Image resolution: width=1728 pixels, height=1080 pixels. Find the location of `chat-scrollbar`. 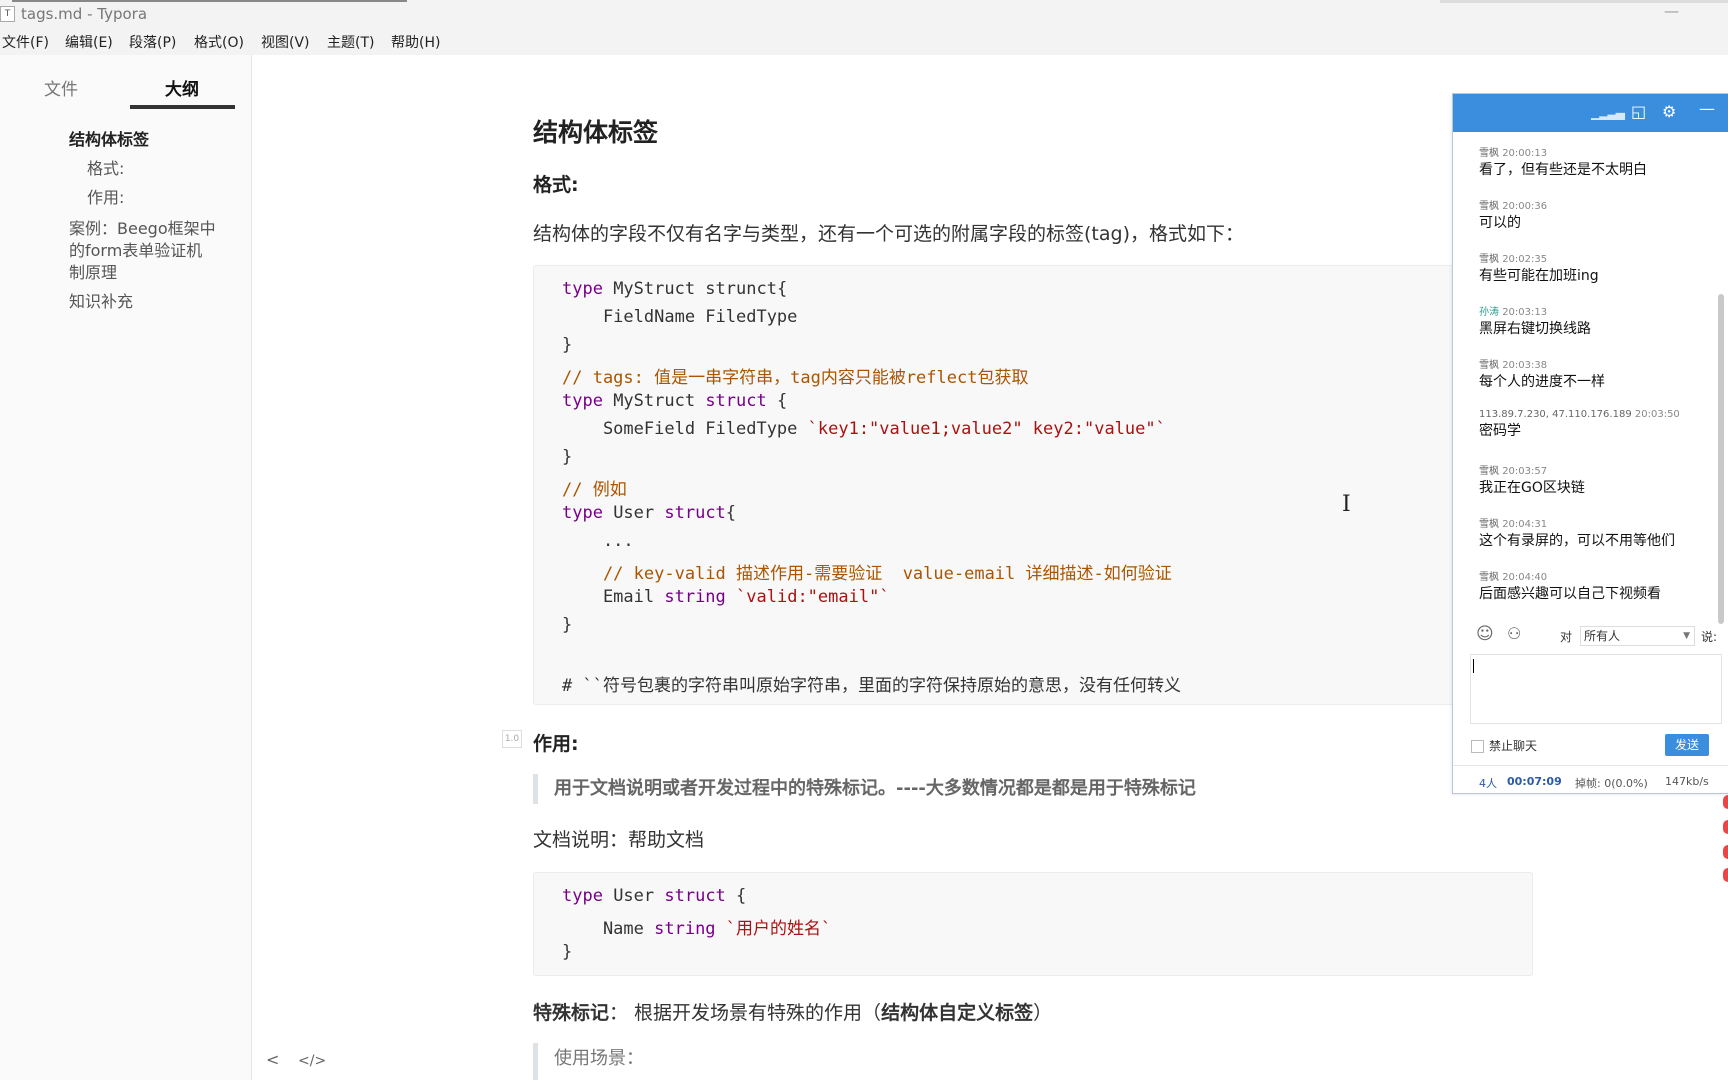

chat-scrollbar is located at coordinates (1721, 459).